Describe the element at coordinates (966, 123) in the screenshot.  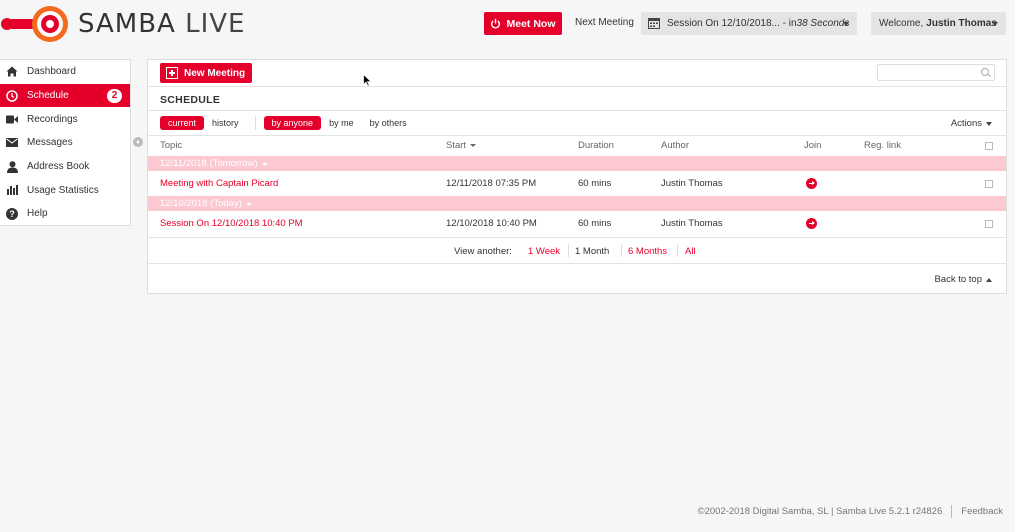
I see `actions-label: Actions` at that location.